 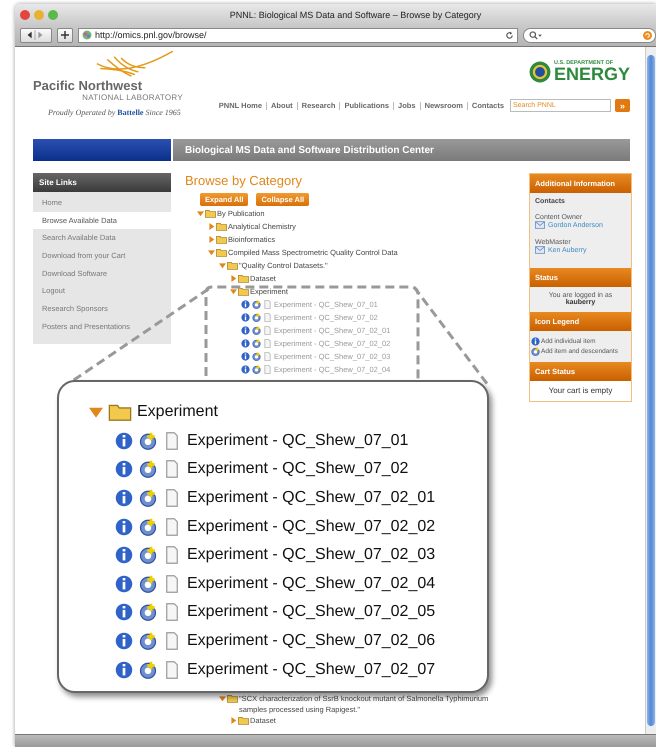 I want to click on site-icon, so click(x=87, y=35).